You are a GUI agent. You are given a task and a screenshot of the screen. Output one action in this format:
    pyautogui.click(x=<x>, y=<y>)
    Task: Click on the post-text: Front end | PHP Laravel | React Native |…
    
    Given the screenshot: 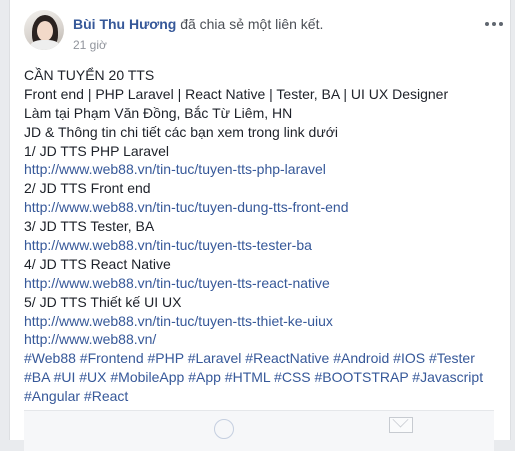 What is the action you would take?
    pyautogui.click(x=236, y=93)
    